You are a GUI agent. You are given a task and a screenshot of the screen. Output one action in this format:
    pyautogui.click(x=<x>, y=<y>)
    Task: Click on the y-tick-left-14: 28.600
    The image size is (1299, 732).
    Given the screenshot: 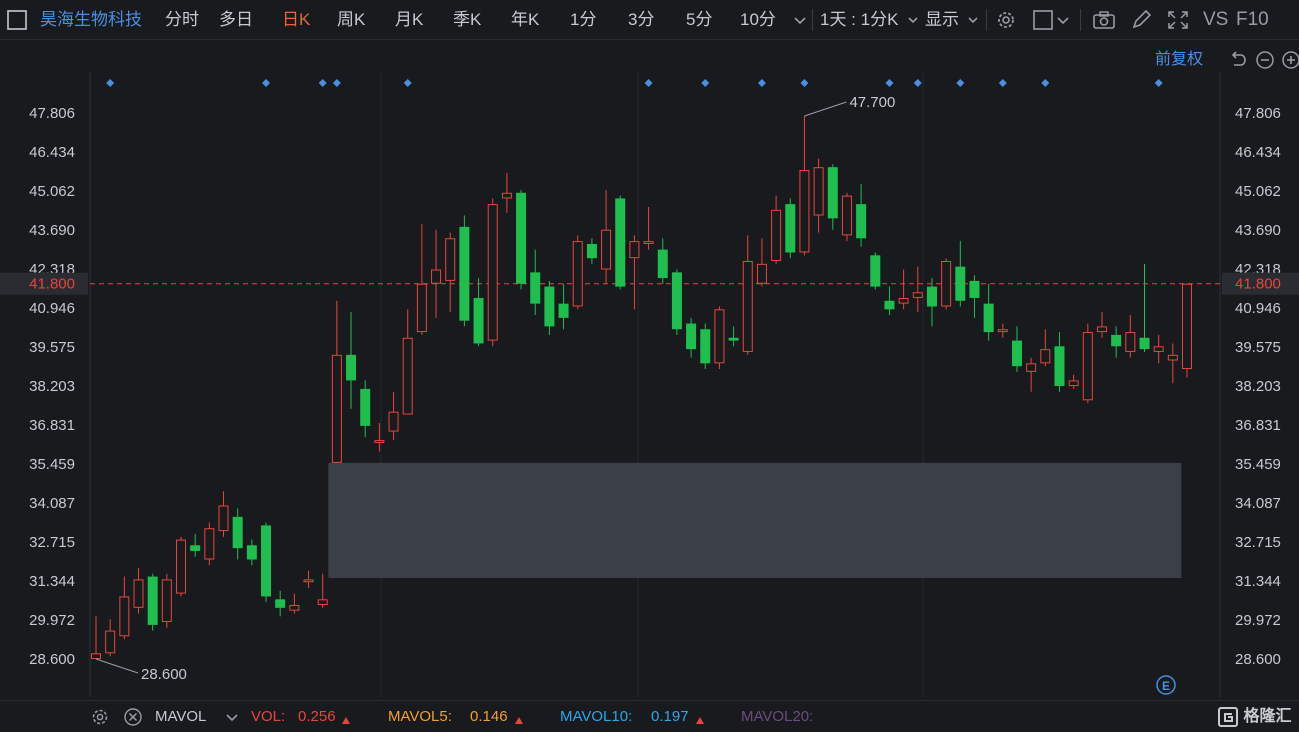 What is the action you would take?
    pyautogui.click(x=52, y=659)
    